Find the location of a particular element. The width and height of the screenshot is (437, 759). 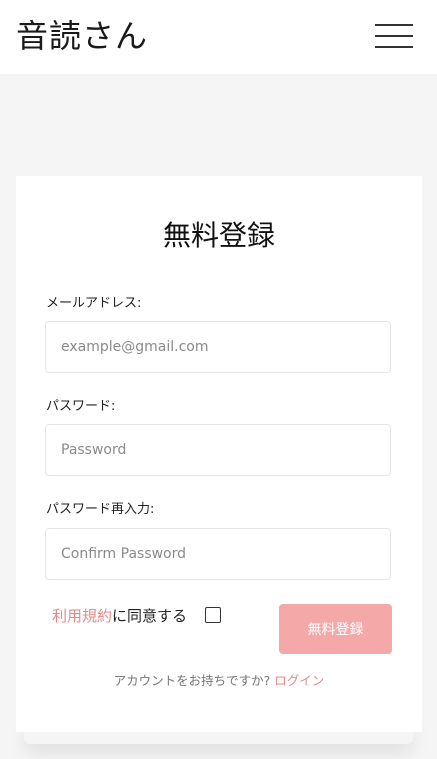

brand-logo: 音読さん is located at coordinates (82, 36).